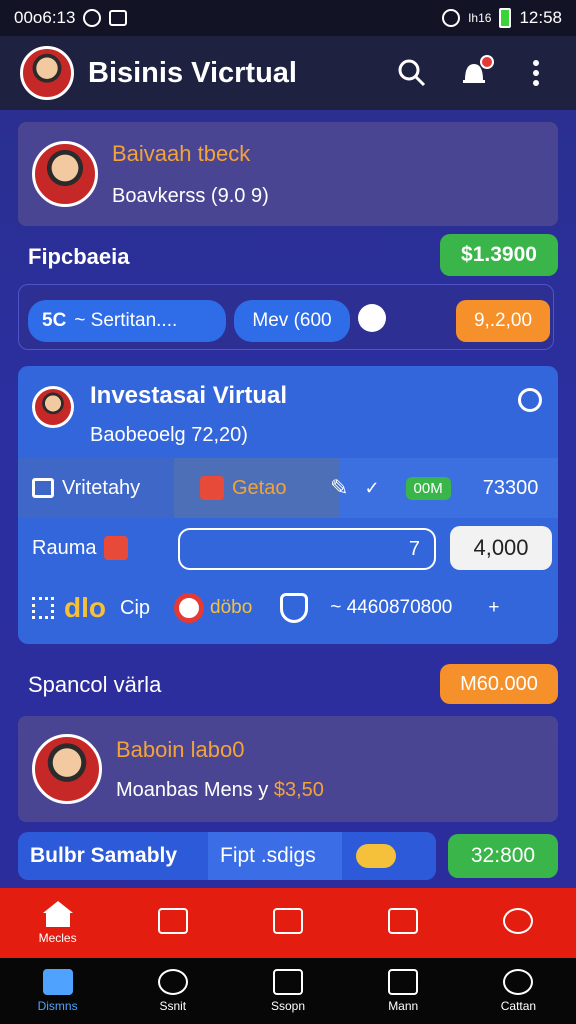  I want to click on grid-icon, so click(43, 608).